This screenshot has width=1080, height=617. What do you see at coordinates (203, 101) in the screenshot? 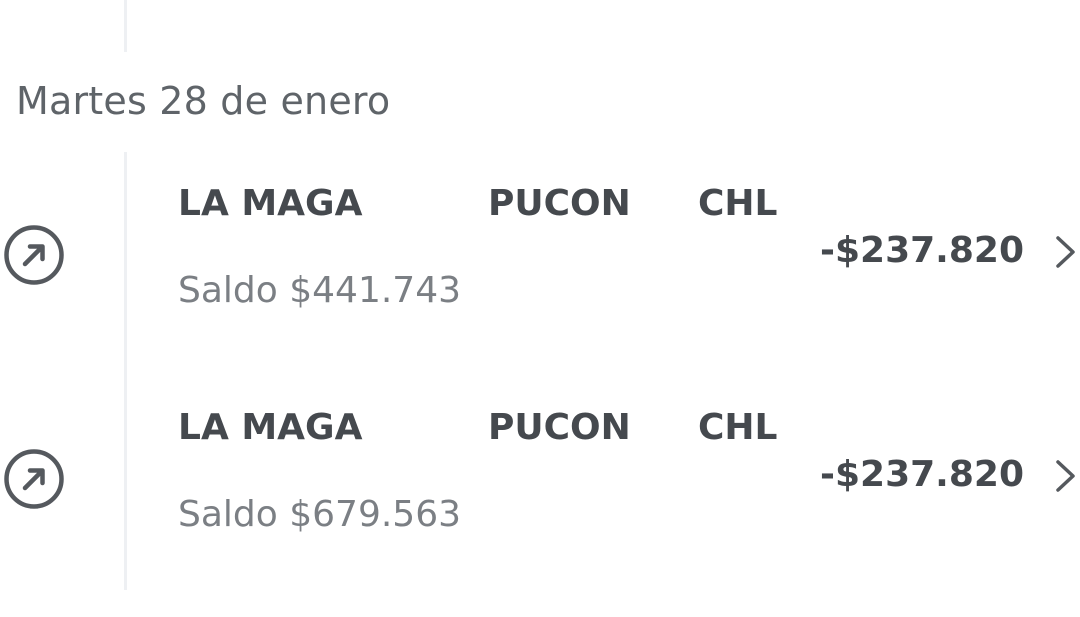
I see `date-header: Martes 28 de enero` at bounding box center [203, 101].